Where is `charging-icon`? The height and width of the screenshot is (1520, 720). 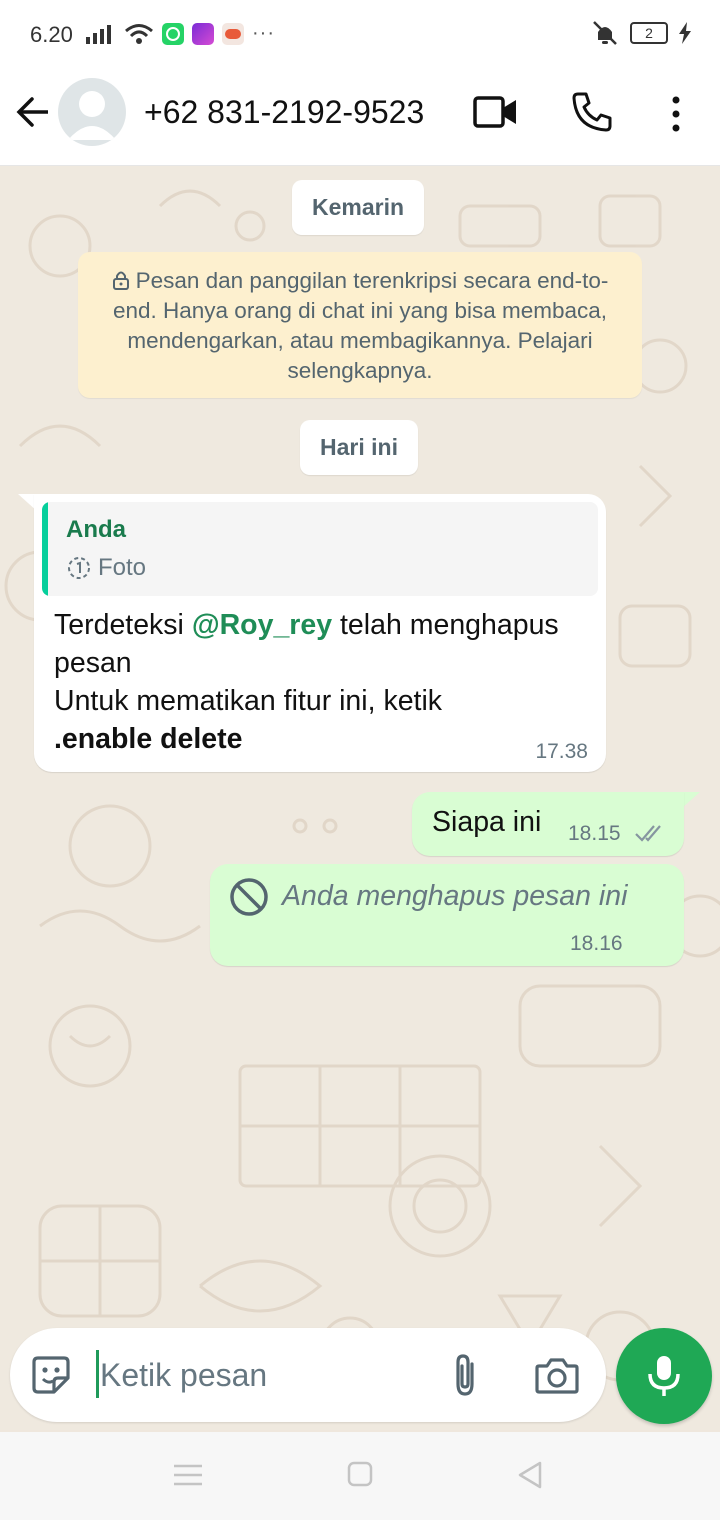 charging-icon is located at coordinates (685, 33).